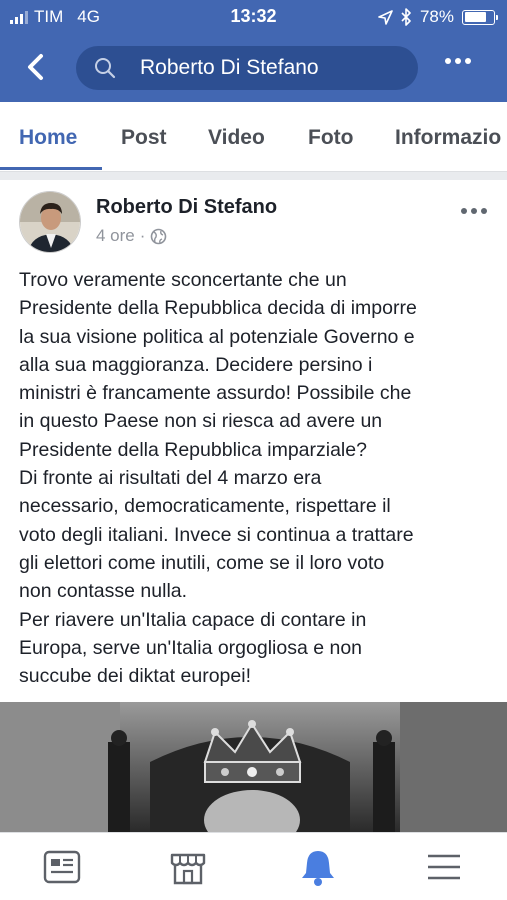 Image resolution: width=507 pixels, height=900 pixels. I want to click on post-time: 4 ore, so click(115, 236).